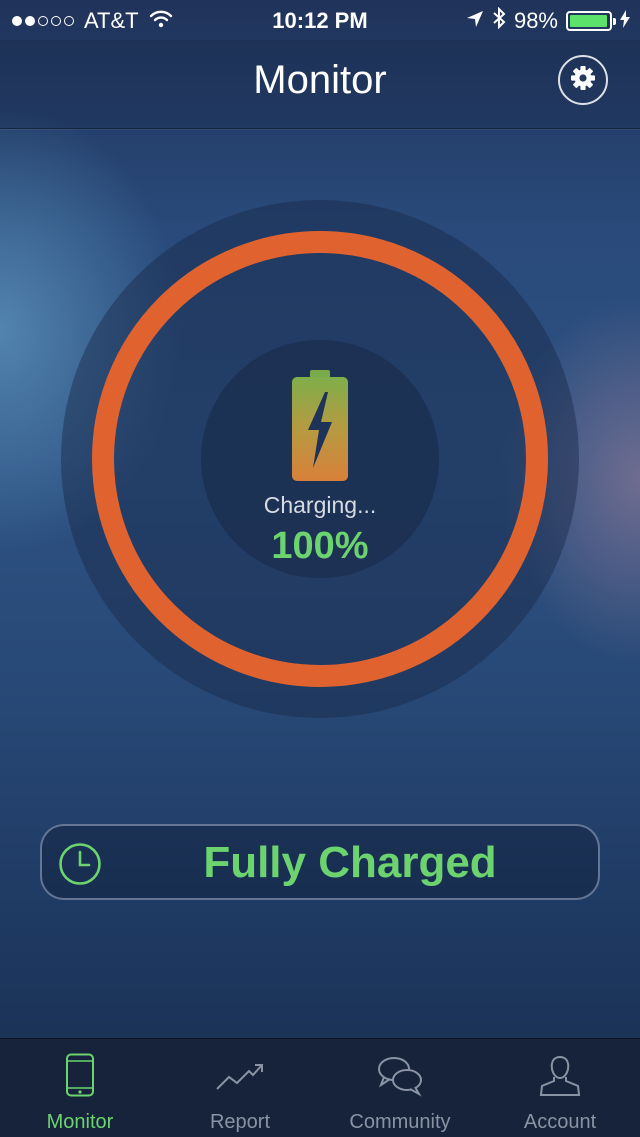 This screenshot has height=1137, width=640. I want to click on charge-status-banner: Fully Charged, so click(320, 862).